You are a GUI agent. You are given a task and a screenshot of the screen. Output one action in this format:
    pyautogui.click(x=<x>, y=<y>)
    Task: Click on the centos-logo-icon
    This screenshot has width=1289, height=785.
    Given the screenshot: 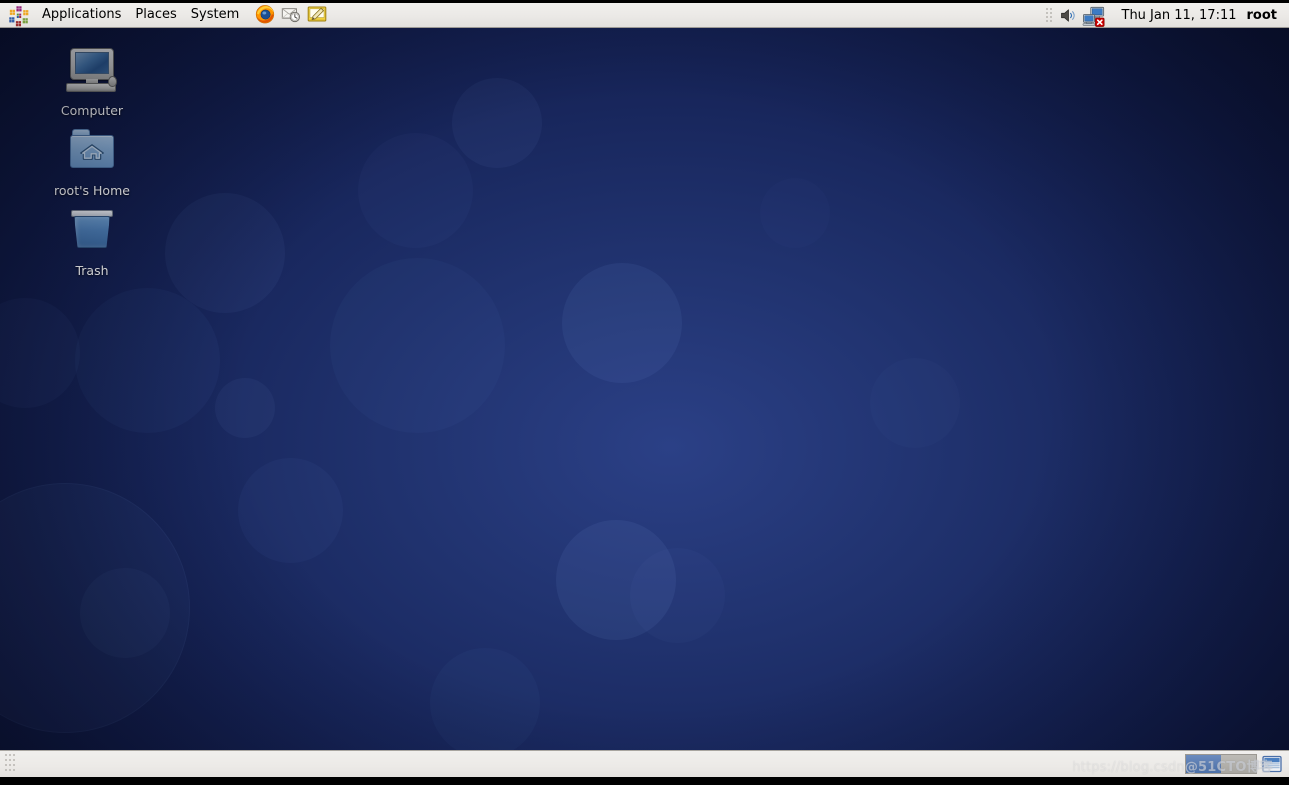 What is the action you would take?
    pyautogui.click(x=19, y=15)
    